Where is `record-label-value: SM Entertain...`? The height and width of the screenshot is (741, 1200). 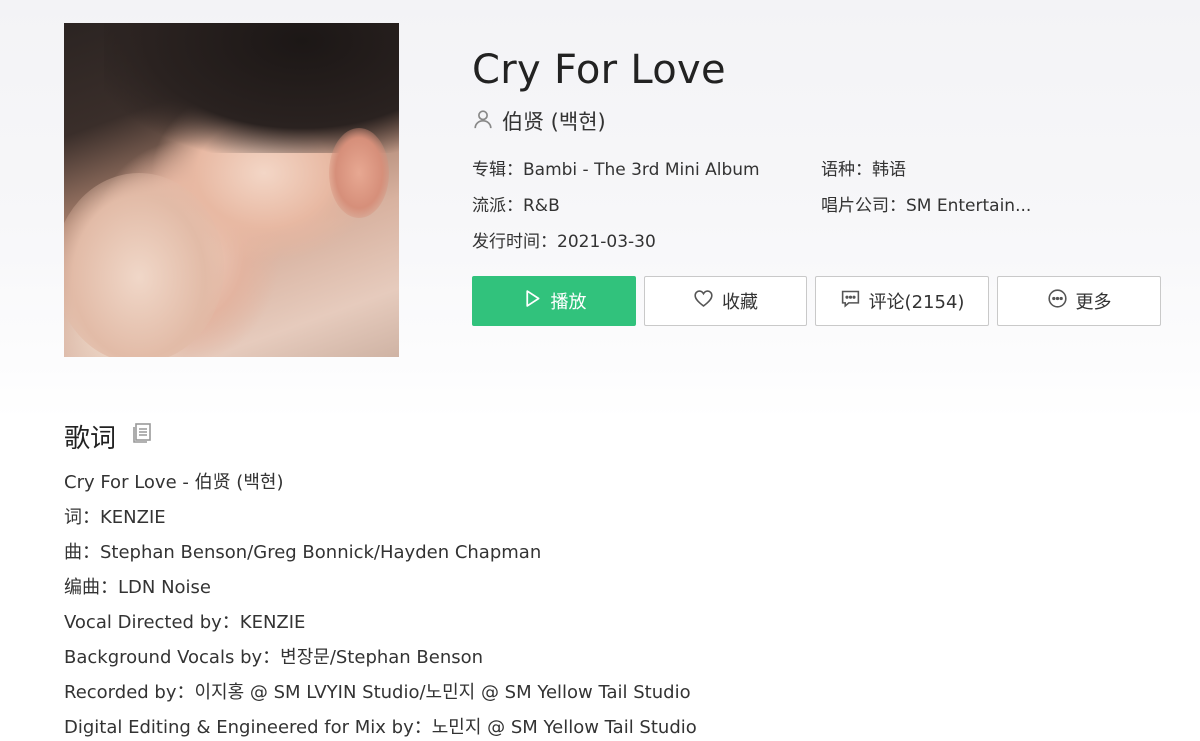
record-label-value: SM Entertain... is located at coordinates (969, 206).